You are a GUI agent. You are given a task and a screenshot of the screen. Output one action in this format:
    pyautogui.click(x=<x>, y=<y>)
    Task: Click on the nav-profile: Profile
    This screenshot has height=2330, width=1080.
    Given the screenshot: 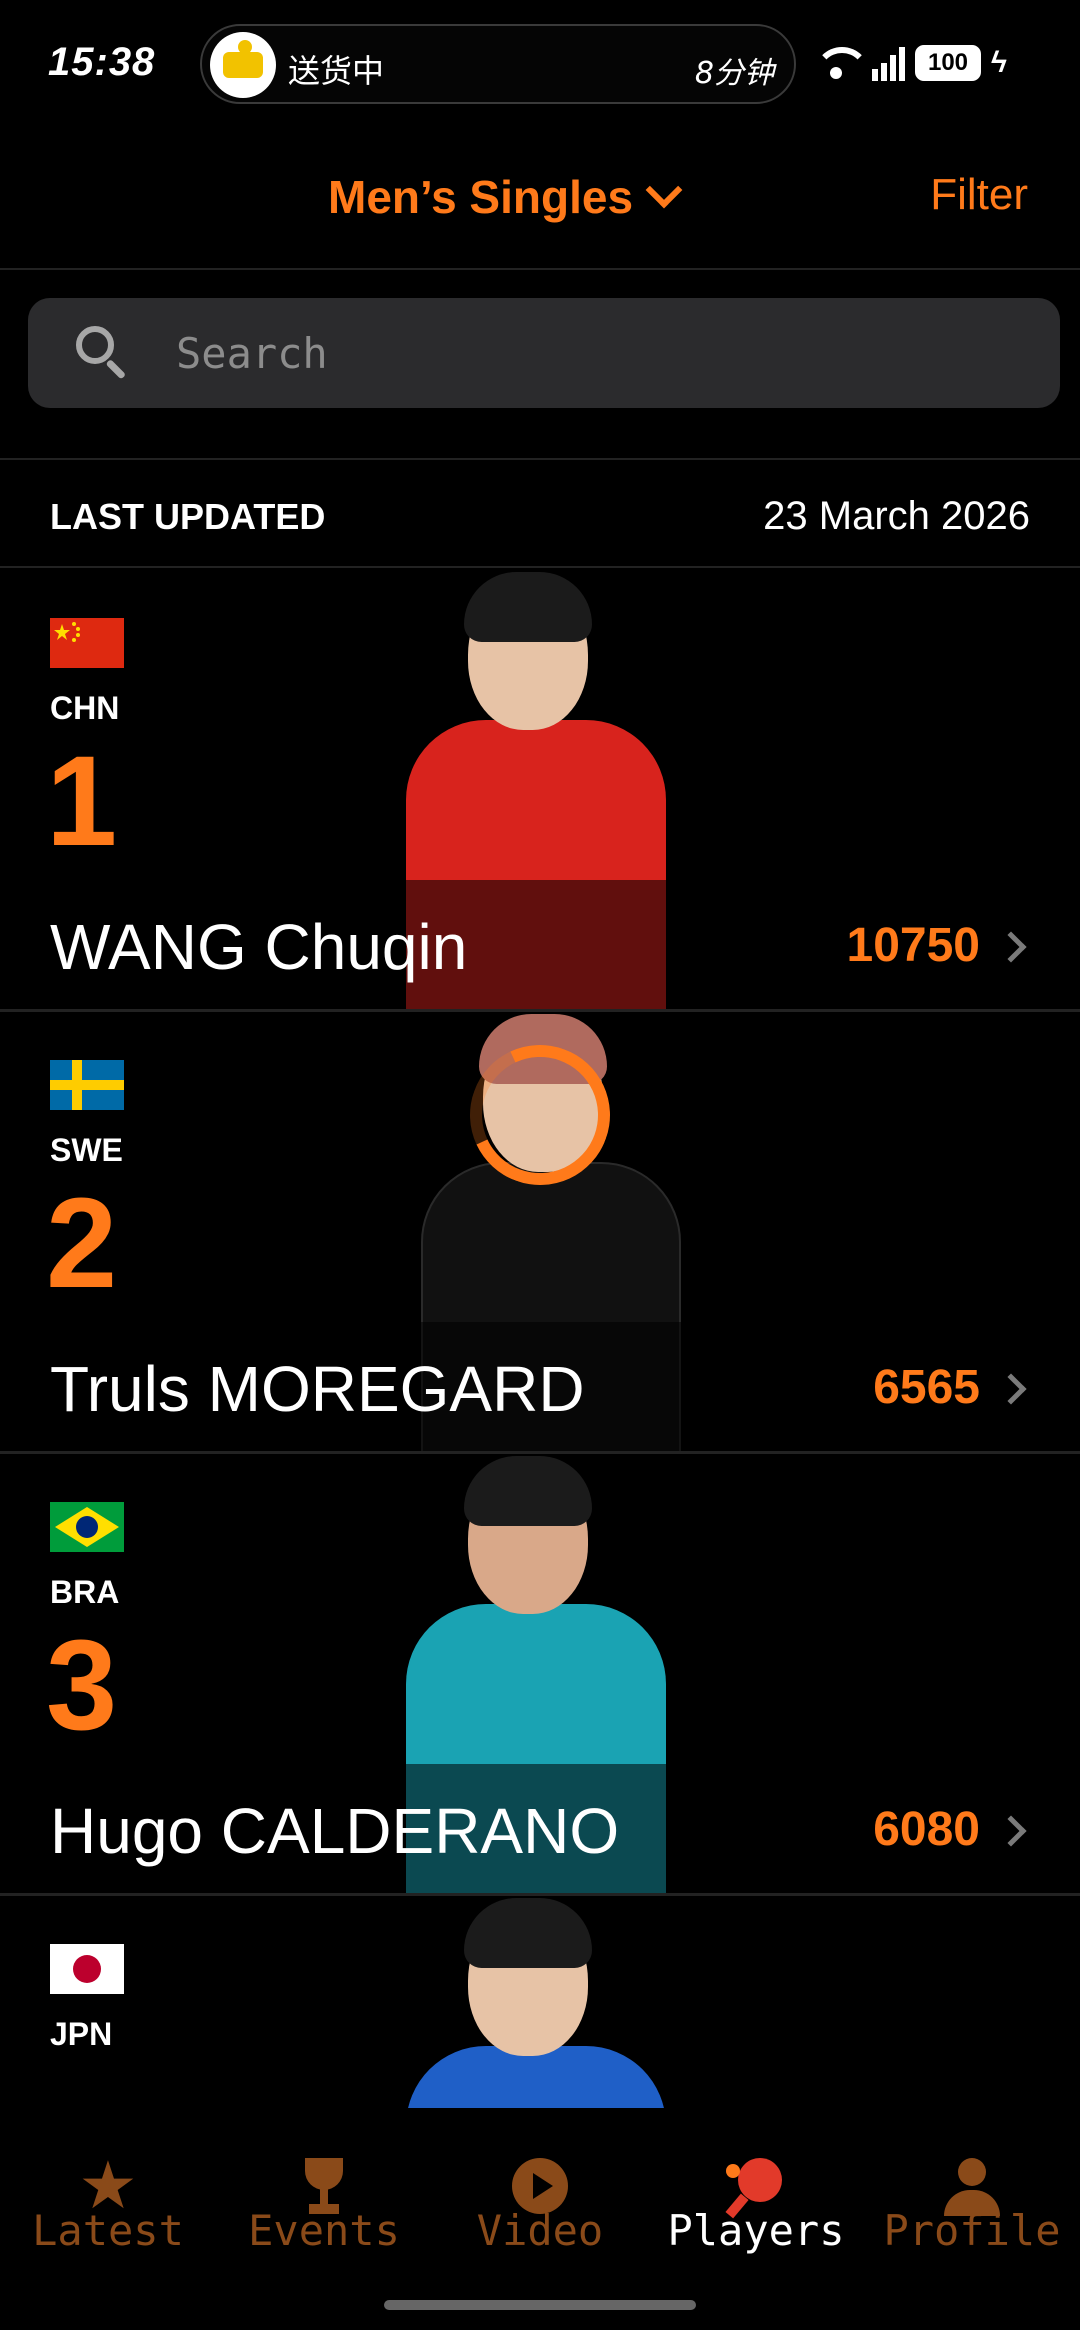 What is the action you would take?
    pyautogui.click(x=972, y=2219)
    